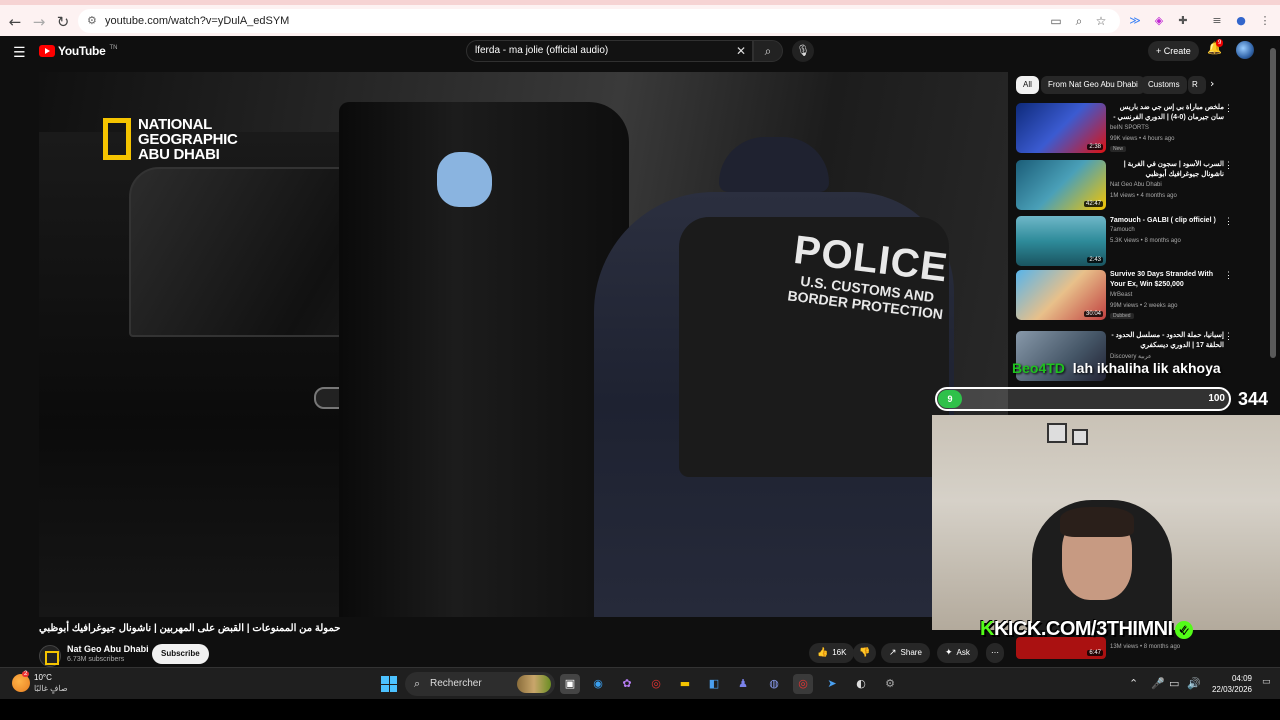 This screenshot has width=1280, height=720. What do you see at coordinates (1273, 203) in the screenshot?
I see `sidebar-scrollbar` at bounding box center [1273, 203].